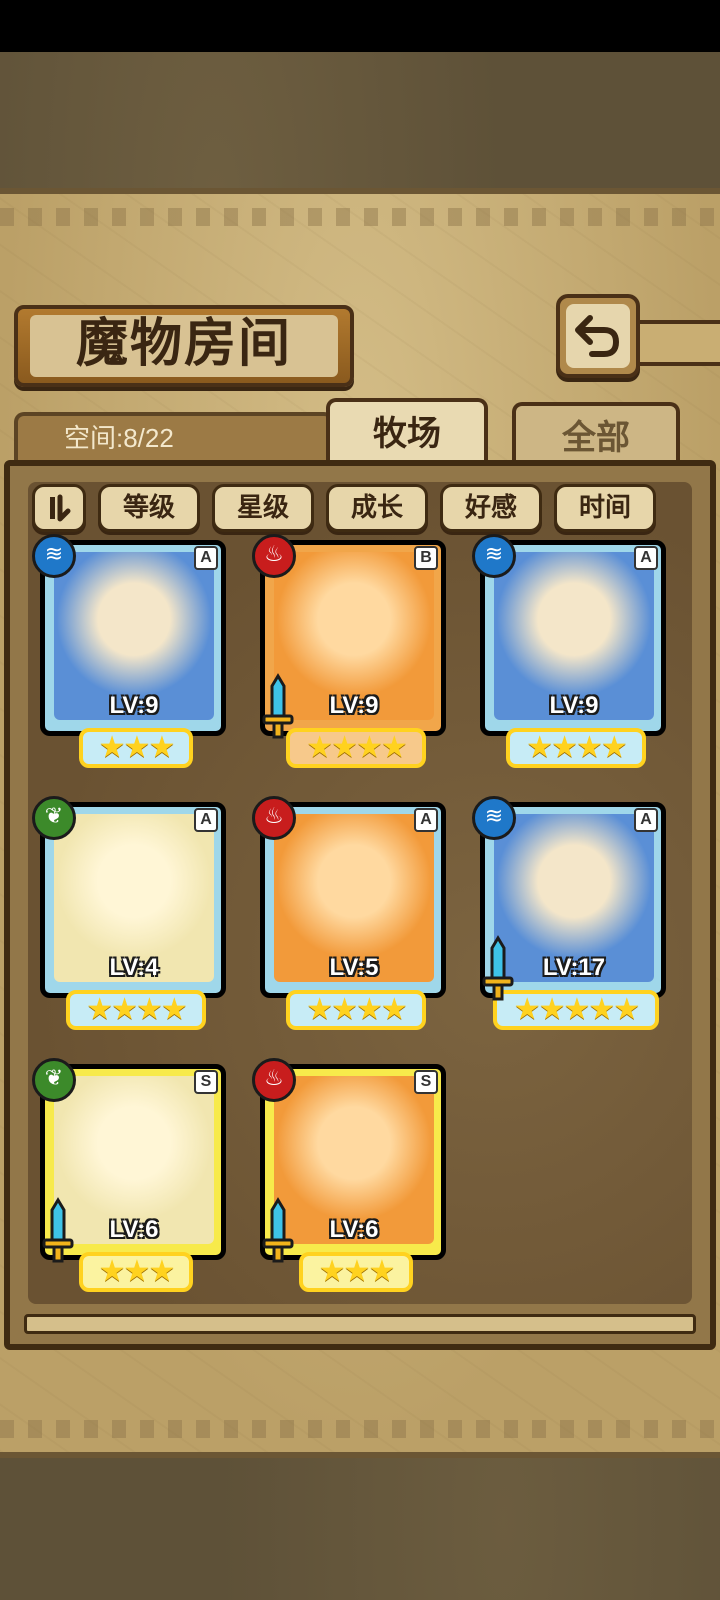 Image resolution: width=720 pixels, height=1600 pixels. Describe the element at coordinates (570, 652) in the screenshot. I see `monster-card: ≋ A LV:9 ★★★★` at that location.